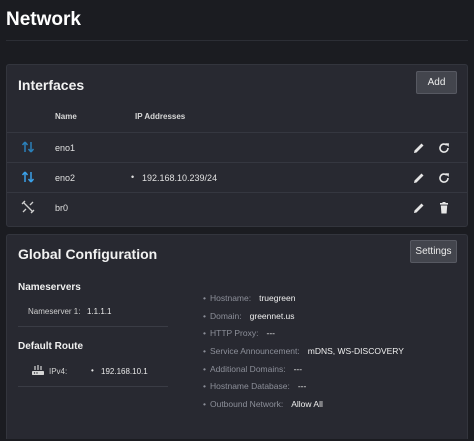  I want to click on interface-row-br0: br0, so click(237, 207).